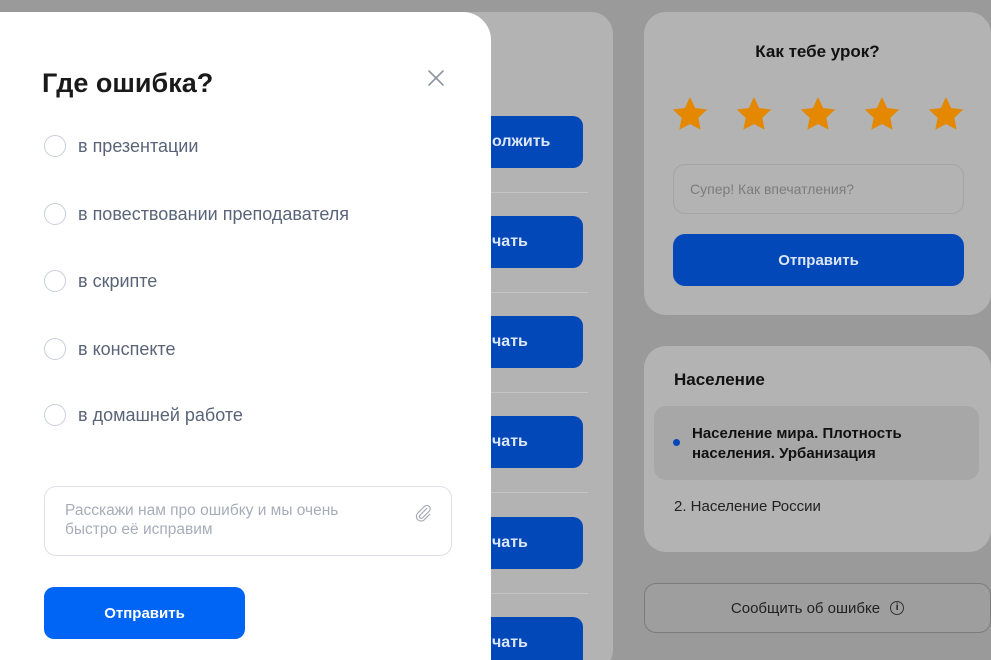  I want to click on option-label: в повествовании преподавателя, so click(214, 213).